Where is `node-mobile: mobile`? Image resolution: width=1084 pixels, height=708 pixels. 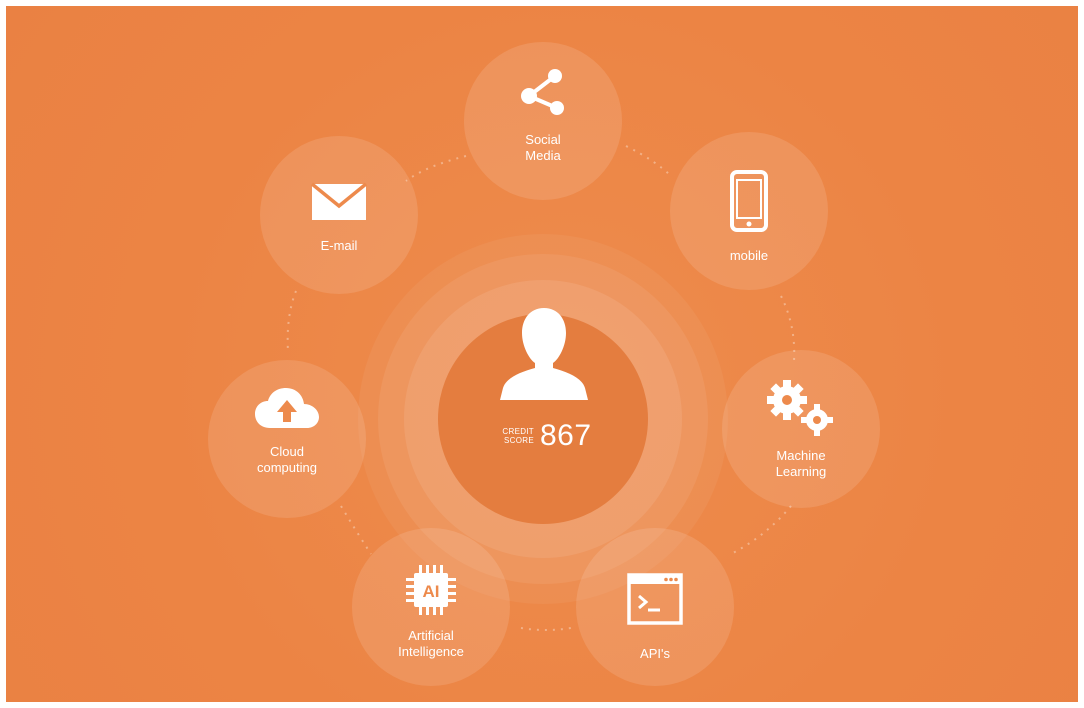 node-mobile: mobile is located at coordinates (749, 211).